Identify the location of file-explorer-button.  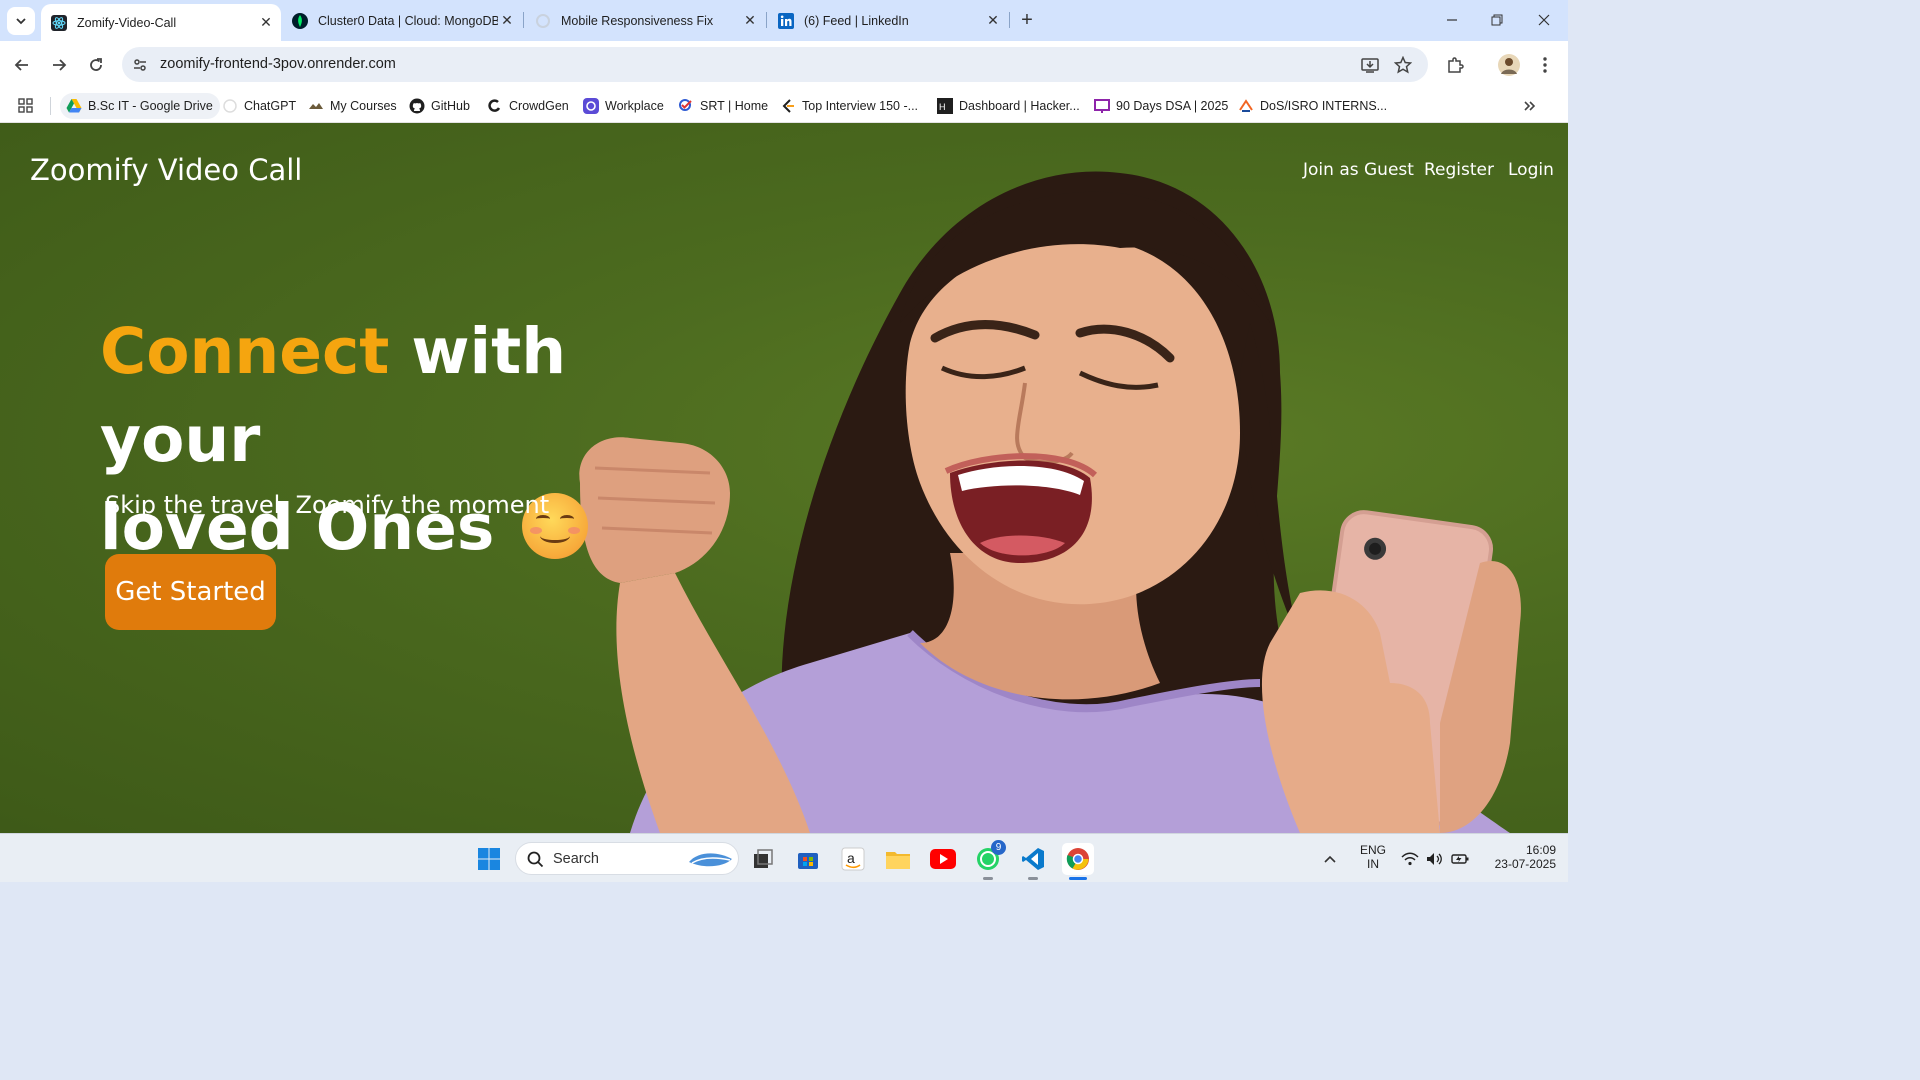
(898, 859).